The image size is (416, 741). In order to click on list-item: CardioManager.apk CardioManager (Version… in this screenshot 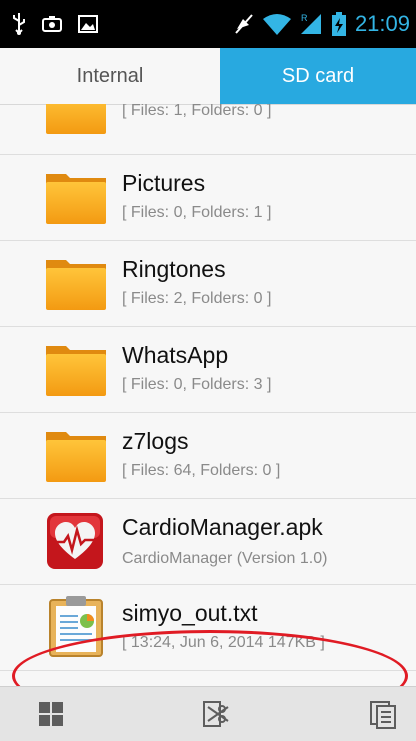, I will do `click(208, 541)`.